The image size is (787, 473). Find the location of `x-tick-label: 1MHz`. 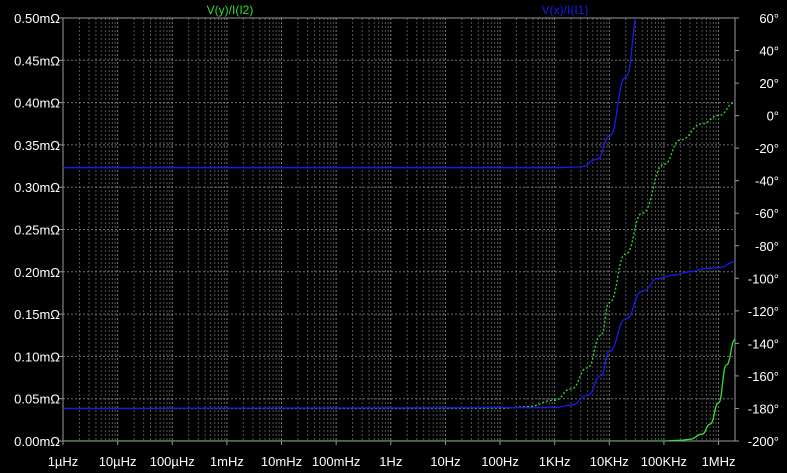

x-tick-label: 1MHz is located at coordinates (719, 461).